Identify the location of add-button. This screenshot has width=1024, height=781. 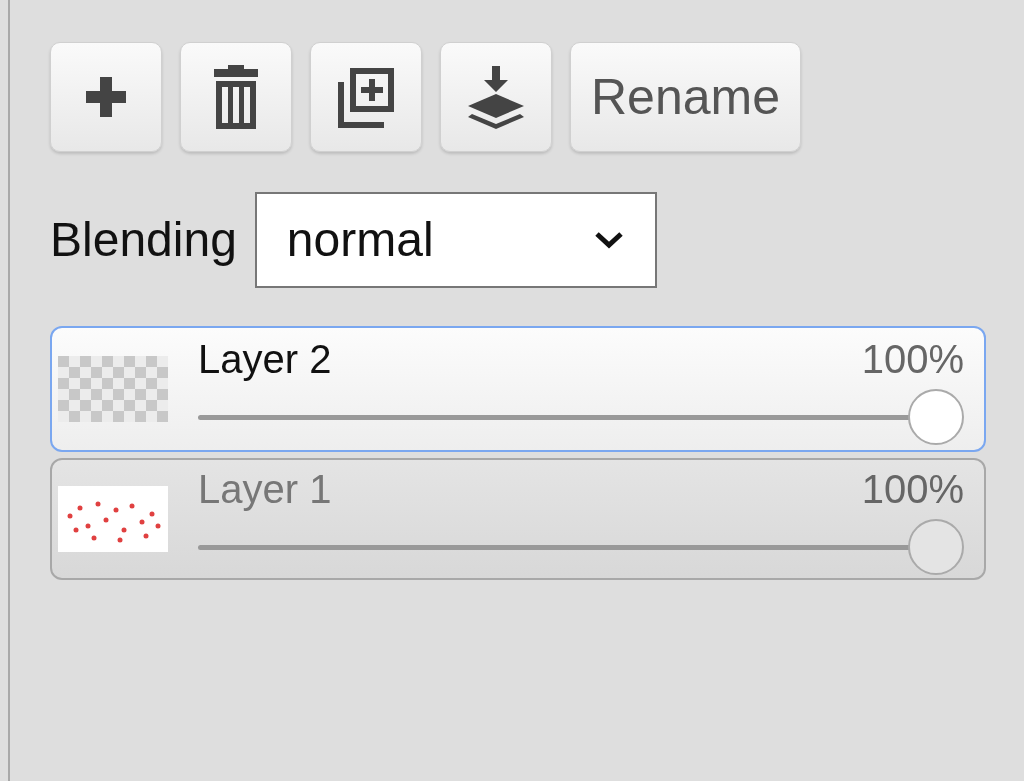
(106, 97).